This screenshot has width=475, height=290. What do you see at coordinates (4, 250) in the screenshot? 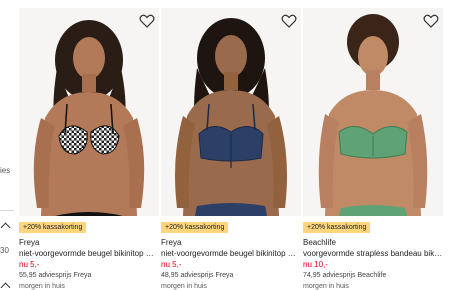
I see `filter-count-fragment: 30` at bounding box center [4, 250].